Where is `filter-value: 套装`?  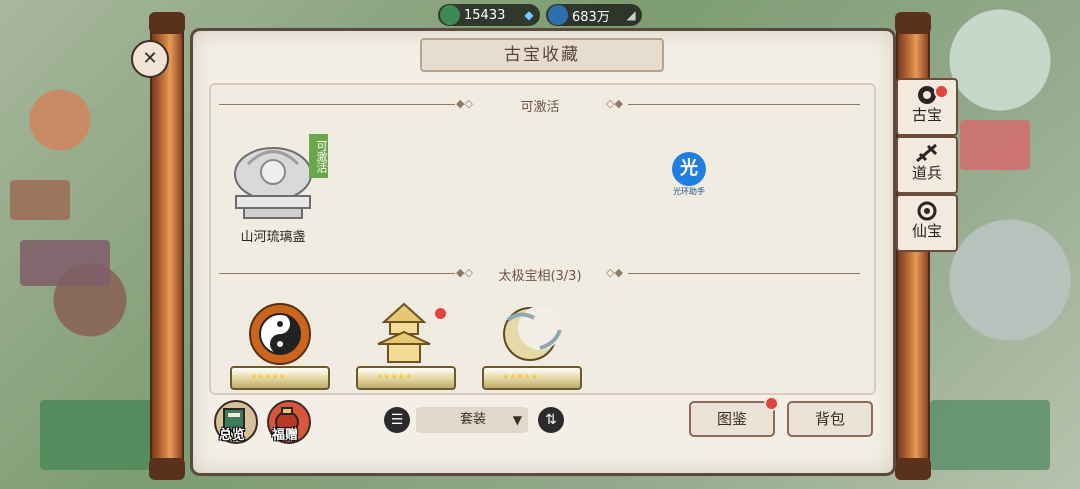
filter-value: 套装 is located at coordinates (473, 419).